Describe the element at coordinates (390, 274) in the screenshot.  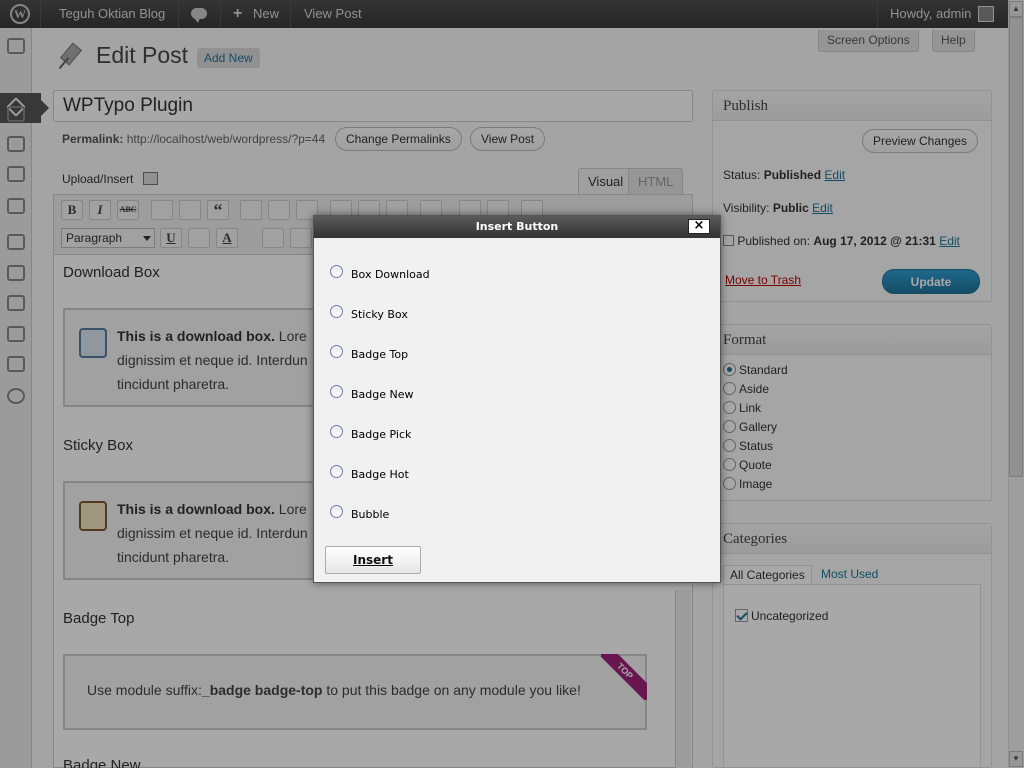
I see `option-label: Box Download` at that location.